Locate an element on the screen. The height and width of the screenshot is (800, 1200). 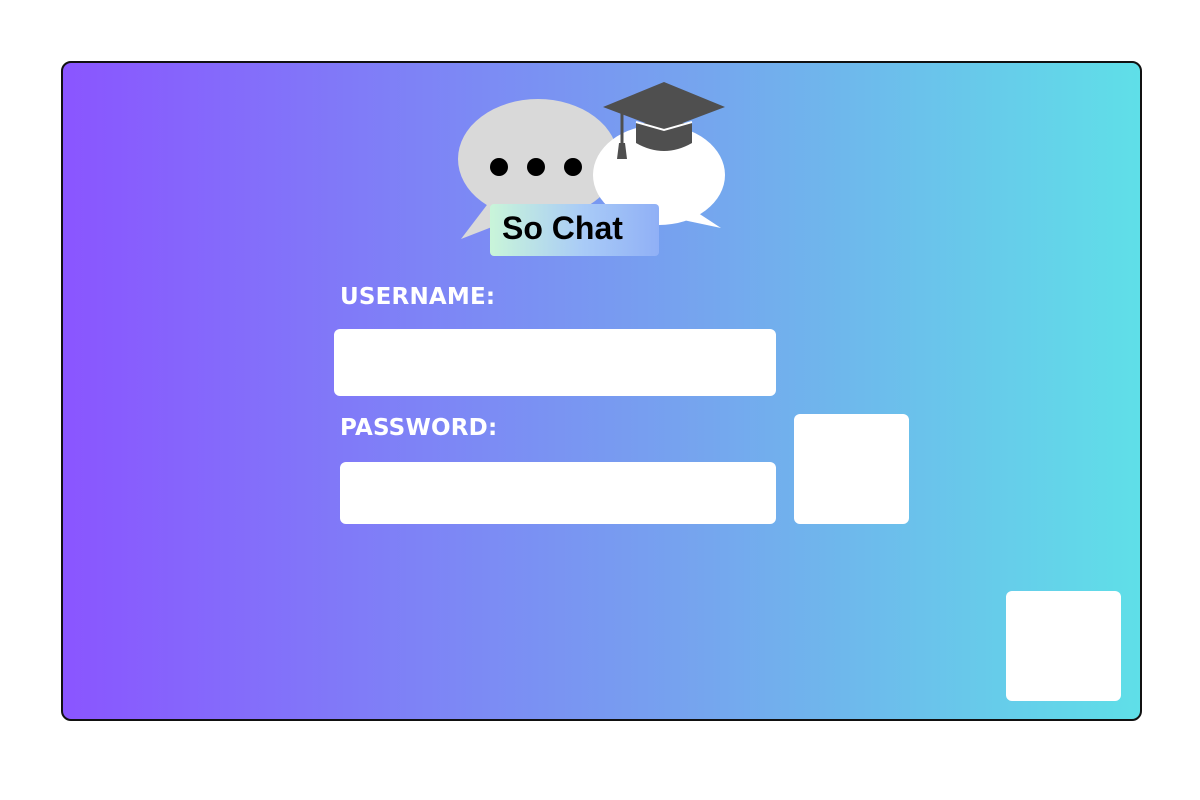
app-logo: So Chat is located at coordinates (598, 172).